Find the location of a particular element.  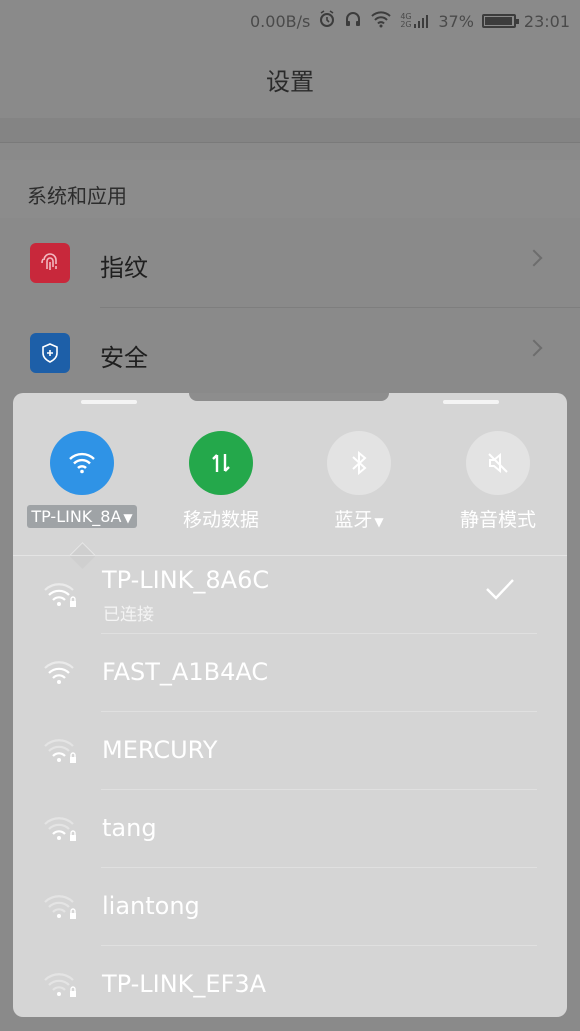

wifi-ssid: TP-LINK_8A6C is located at coordinates (186, 580).